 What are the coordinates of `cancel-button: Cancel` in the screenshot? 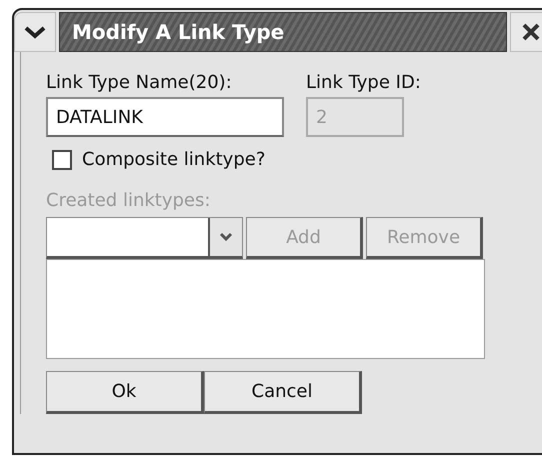 It's located at (283, 392).